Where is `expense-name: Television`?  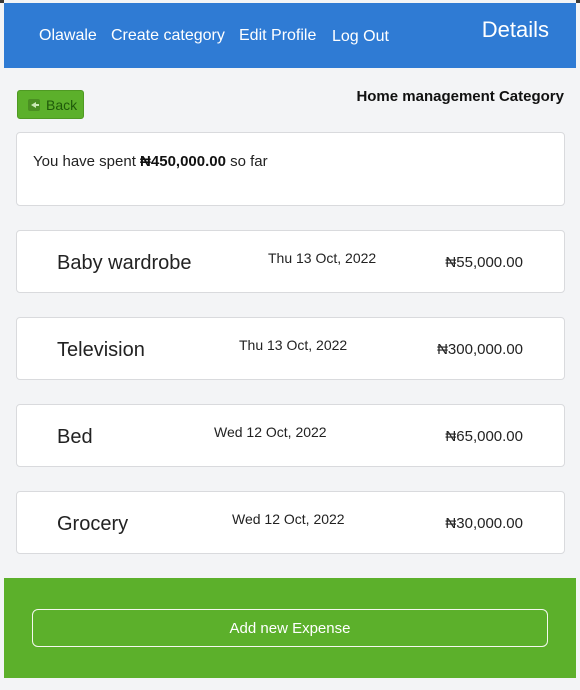 expense-name: Television is located at coordinates (101, 350).